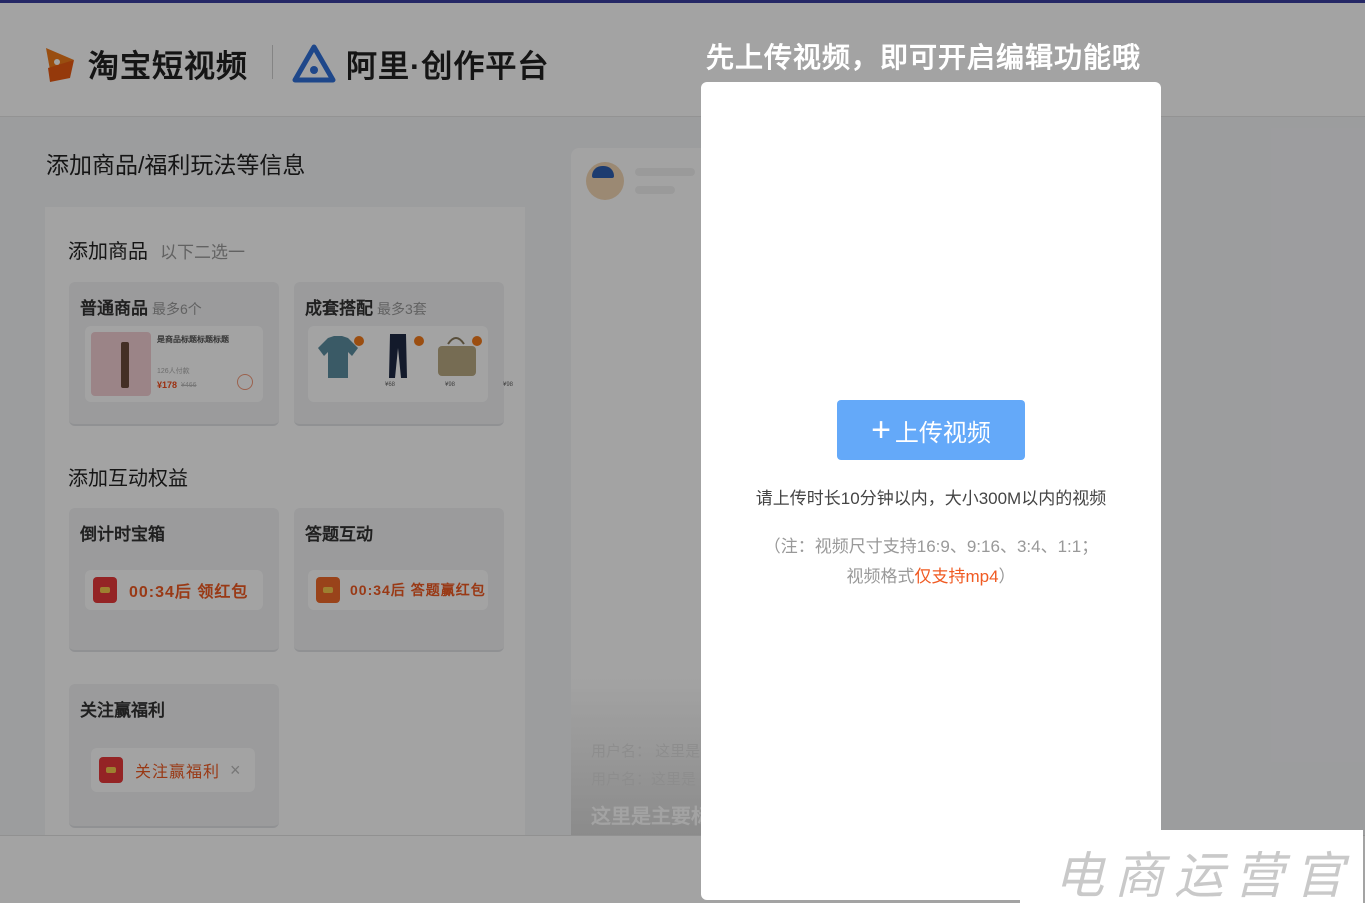  I want to click on watermark: 电商运营官, so click(1191, 866).